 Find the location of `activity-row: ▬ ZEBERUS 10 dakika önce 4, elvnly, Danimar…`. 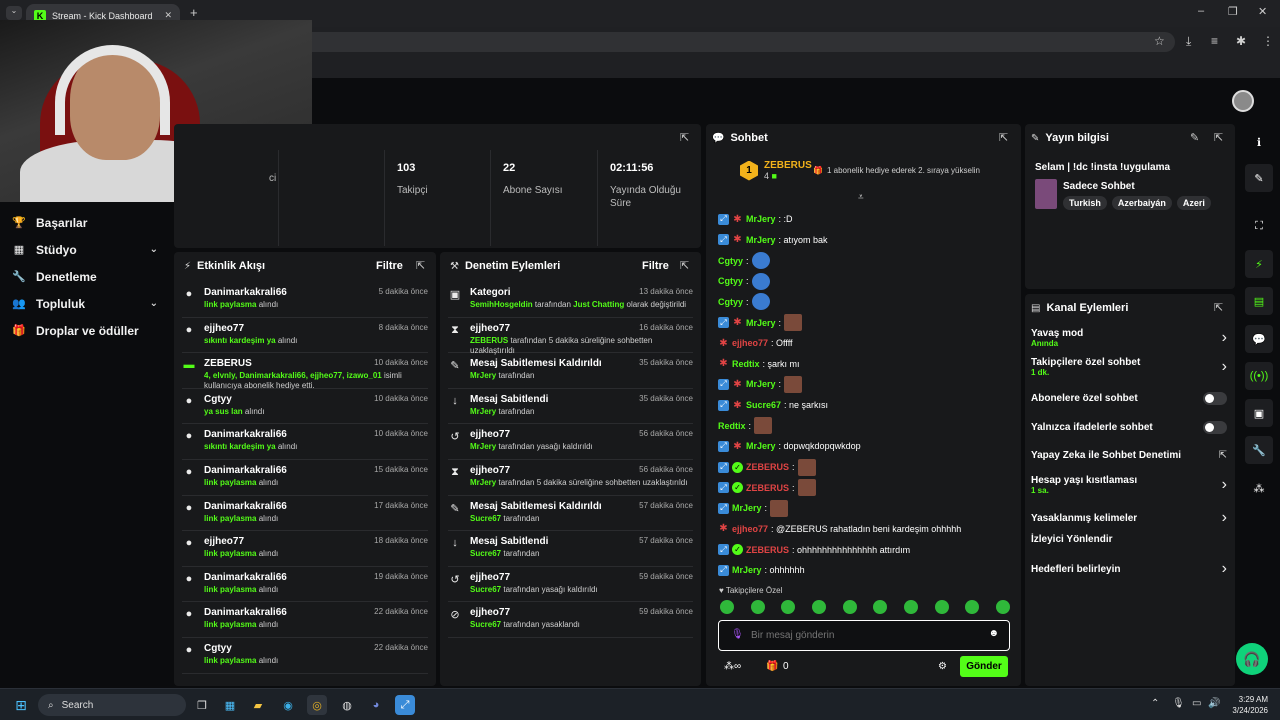

activity-row: ▬ ZEBERUS 10 dakika önce 4, elvnly, Danimar… is located at coordinates (305, 371).